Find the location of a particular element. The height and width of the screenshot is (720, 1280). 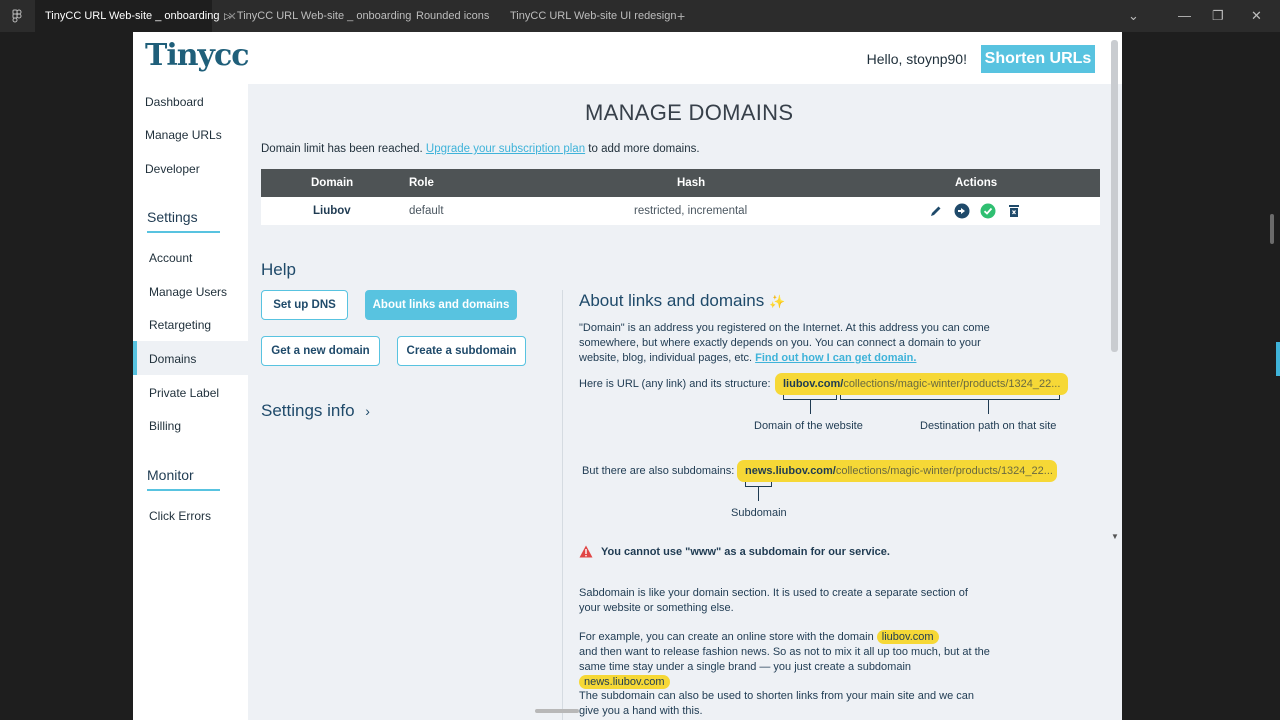

subdomain-pill: news.liubov.com is located at coordinates (624, 682).